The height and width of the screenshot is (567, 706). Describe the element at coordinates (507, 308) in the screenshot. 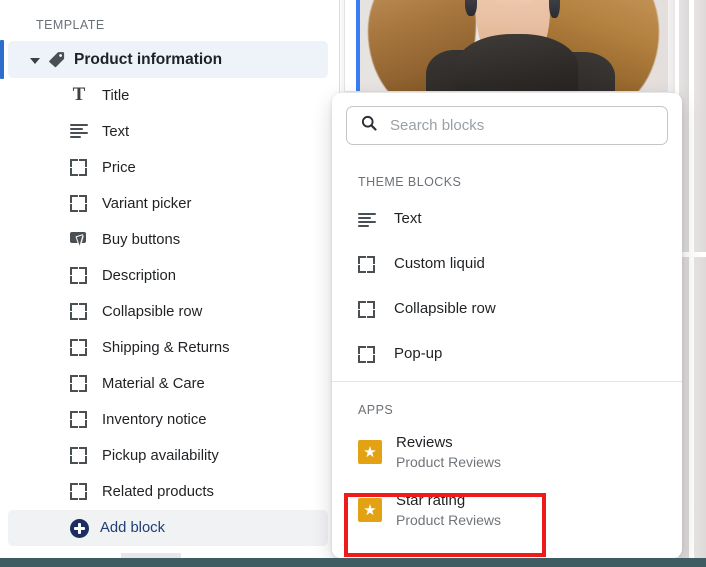

I see `theme-block-collapsible-row: Collapsible row` at that location.